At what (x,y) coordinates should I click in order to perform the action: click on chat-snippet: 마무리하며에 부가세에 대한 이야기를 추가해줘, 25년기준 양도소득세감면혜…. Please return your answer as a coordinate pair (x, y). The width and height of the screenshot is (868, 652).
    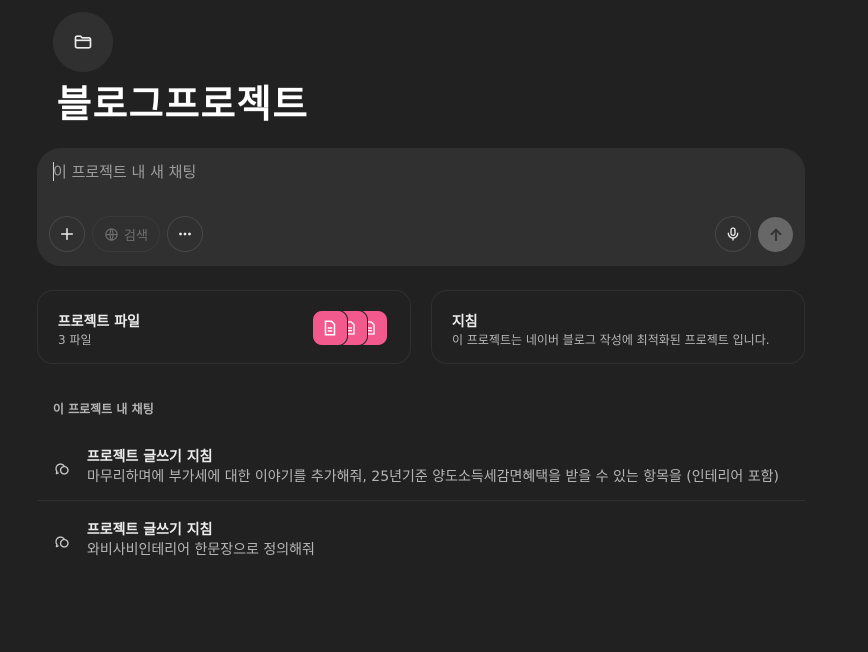
    Looking at the image, I should click on (433, 477).